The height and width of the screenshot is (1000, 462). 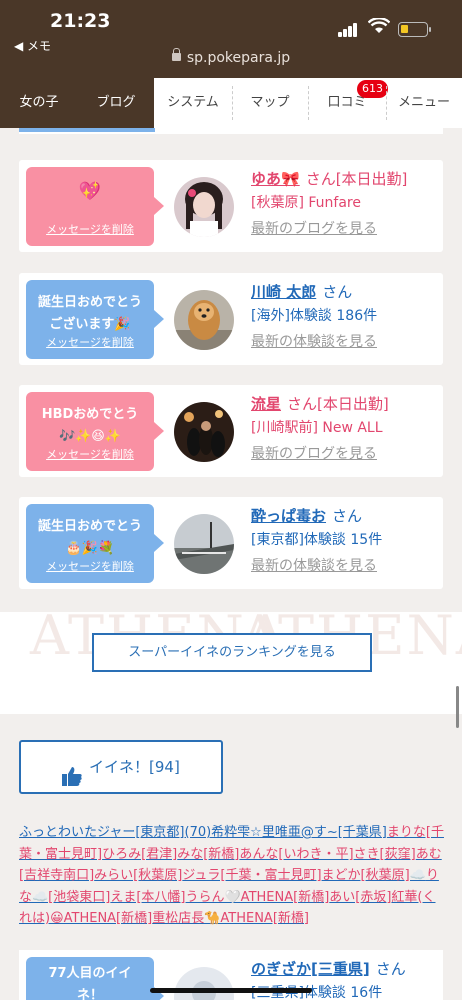 What do you see at coordinates (139, 854) in the screenshot?
I see `liker-name-link: ひろみ[君津]` at bounding box center [139, 854].